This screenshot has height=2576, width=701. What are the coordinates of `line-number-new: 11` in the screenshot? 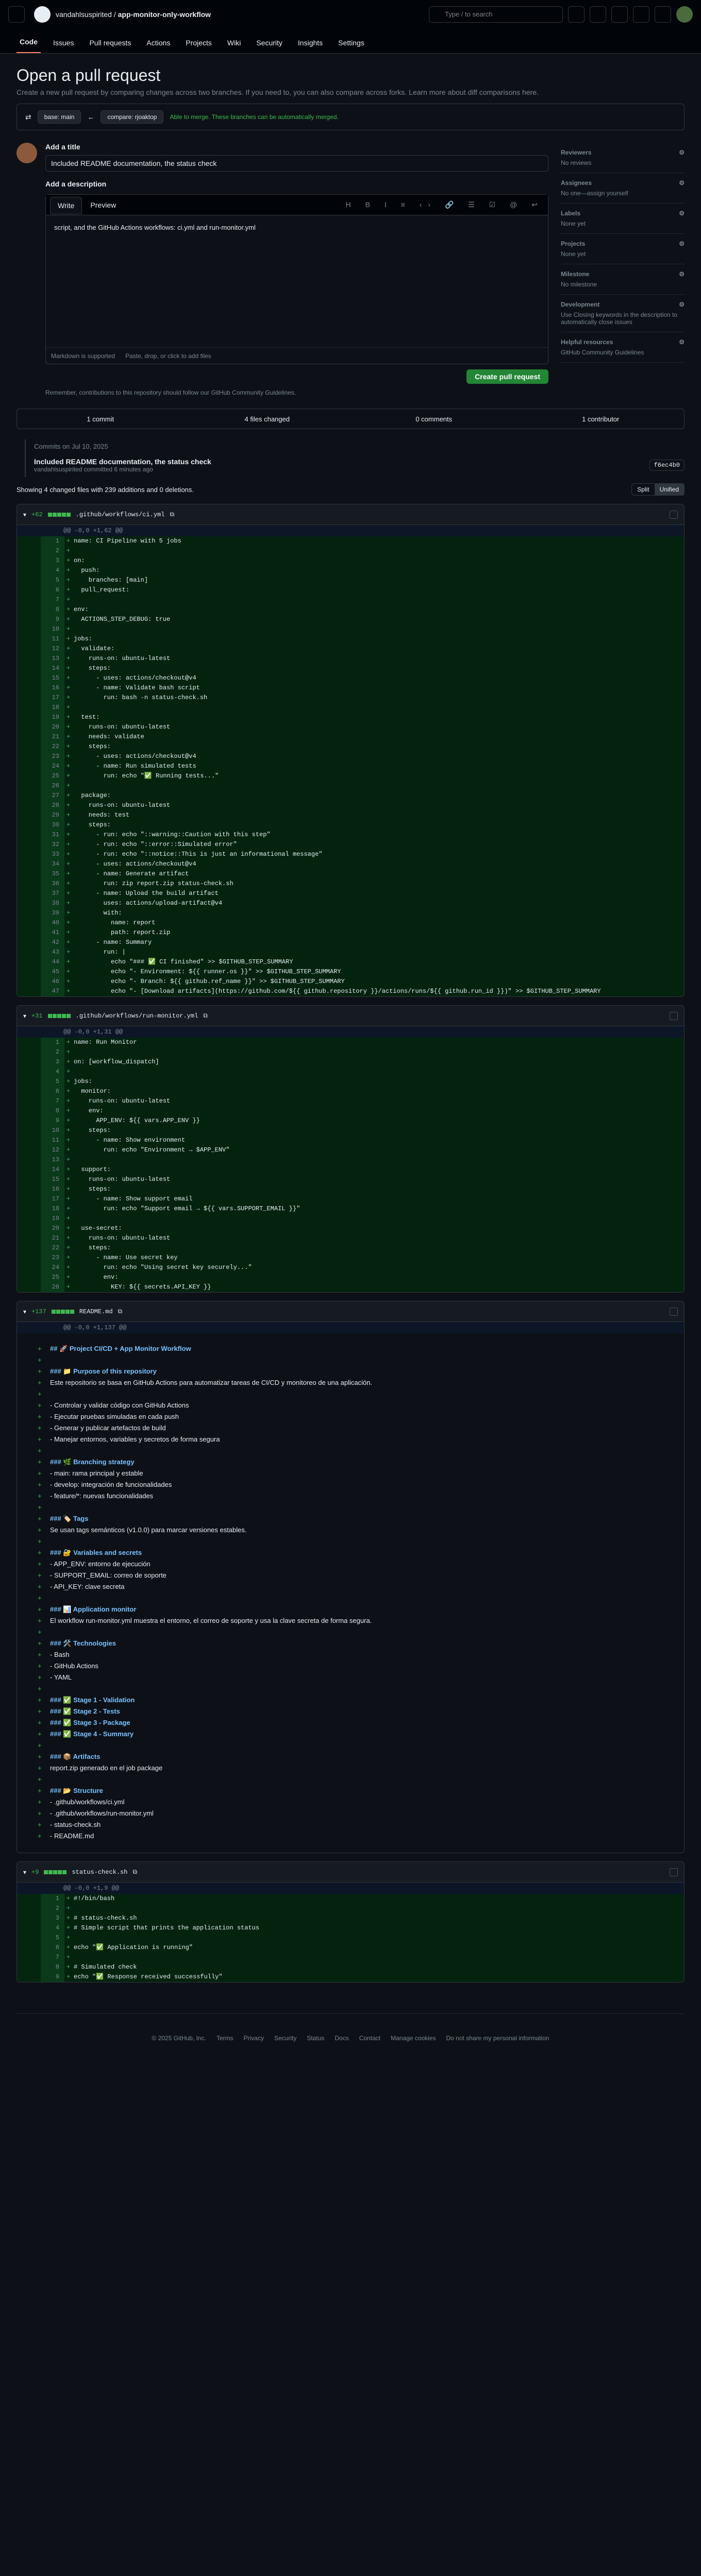 It's located at (52, 1140).